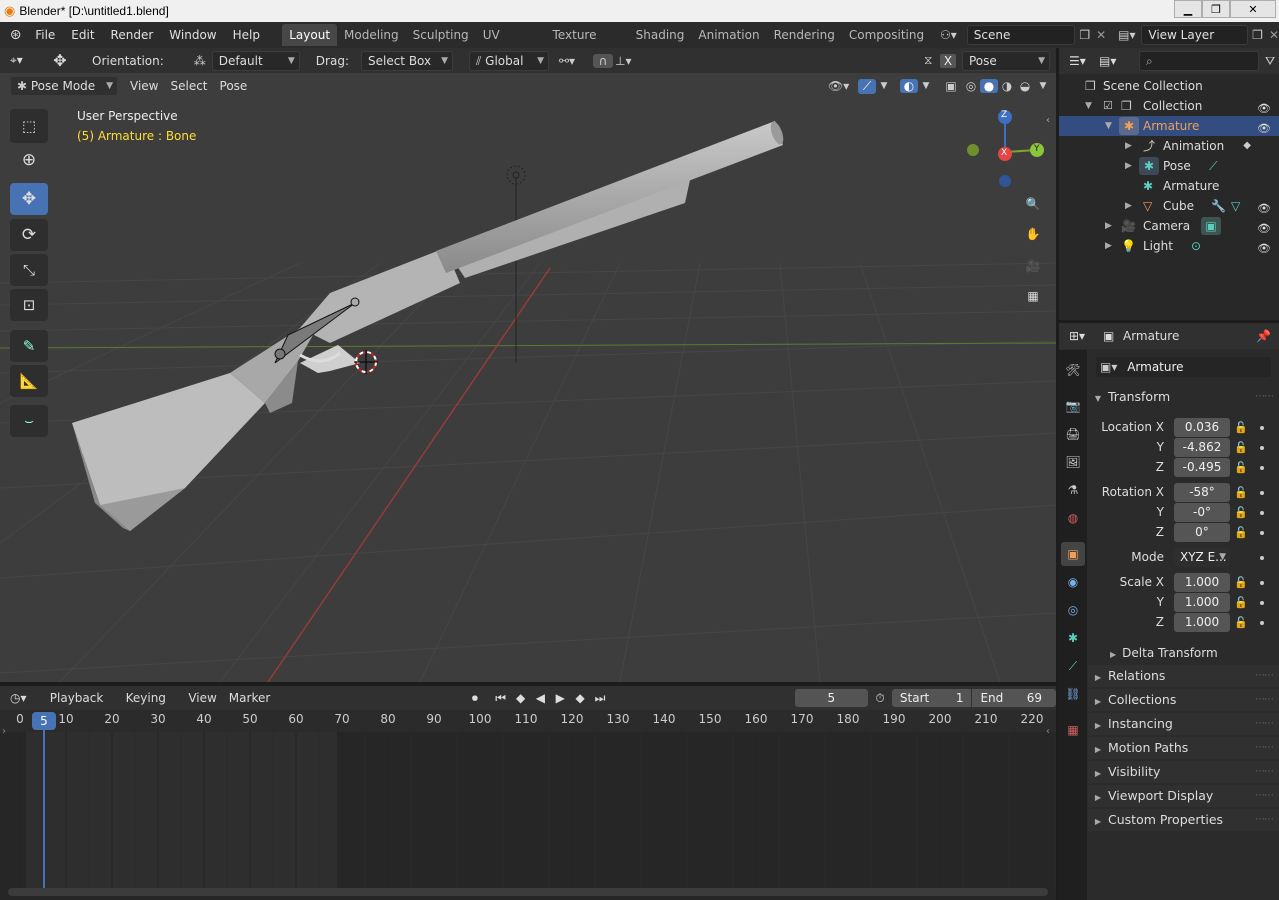  What do you see at coordinates (1108, 106) in the screenshot?
I see `checkbox-icon: ☑` at bounding box center [1108, 106].